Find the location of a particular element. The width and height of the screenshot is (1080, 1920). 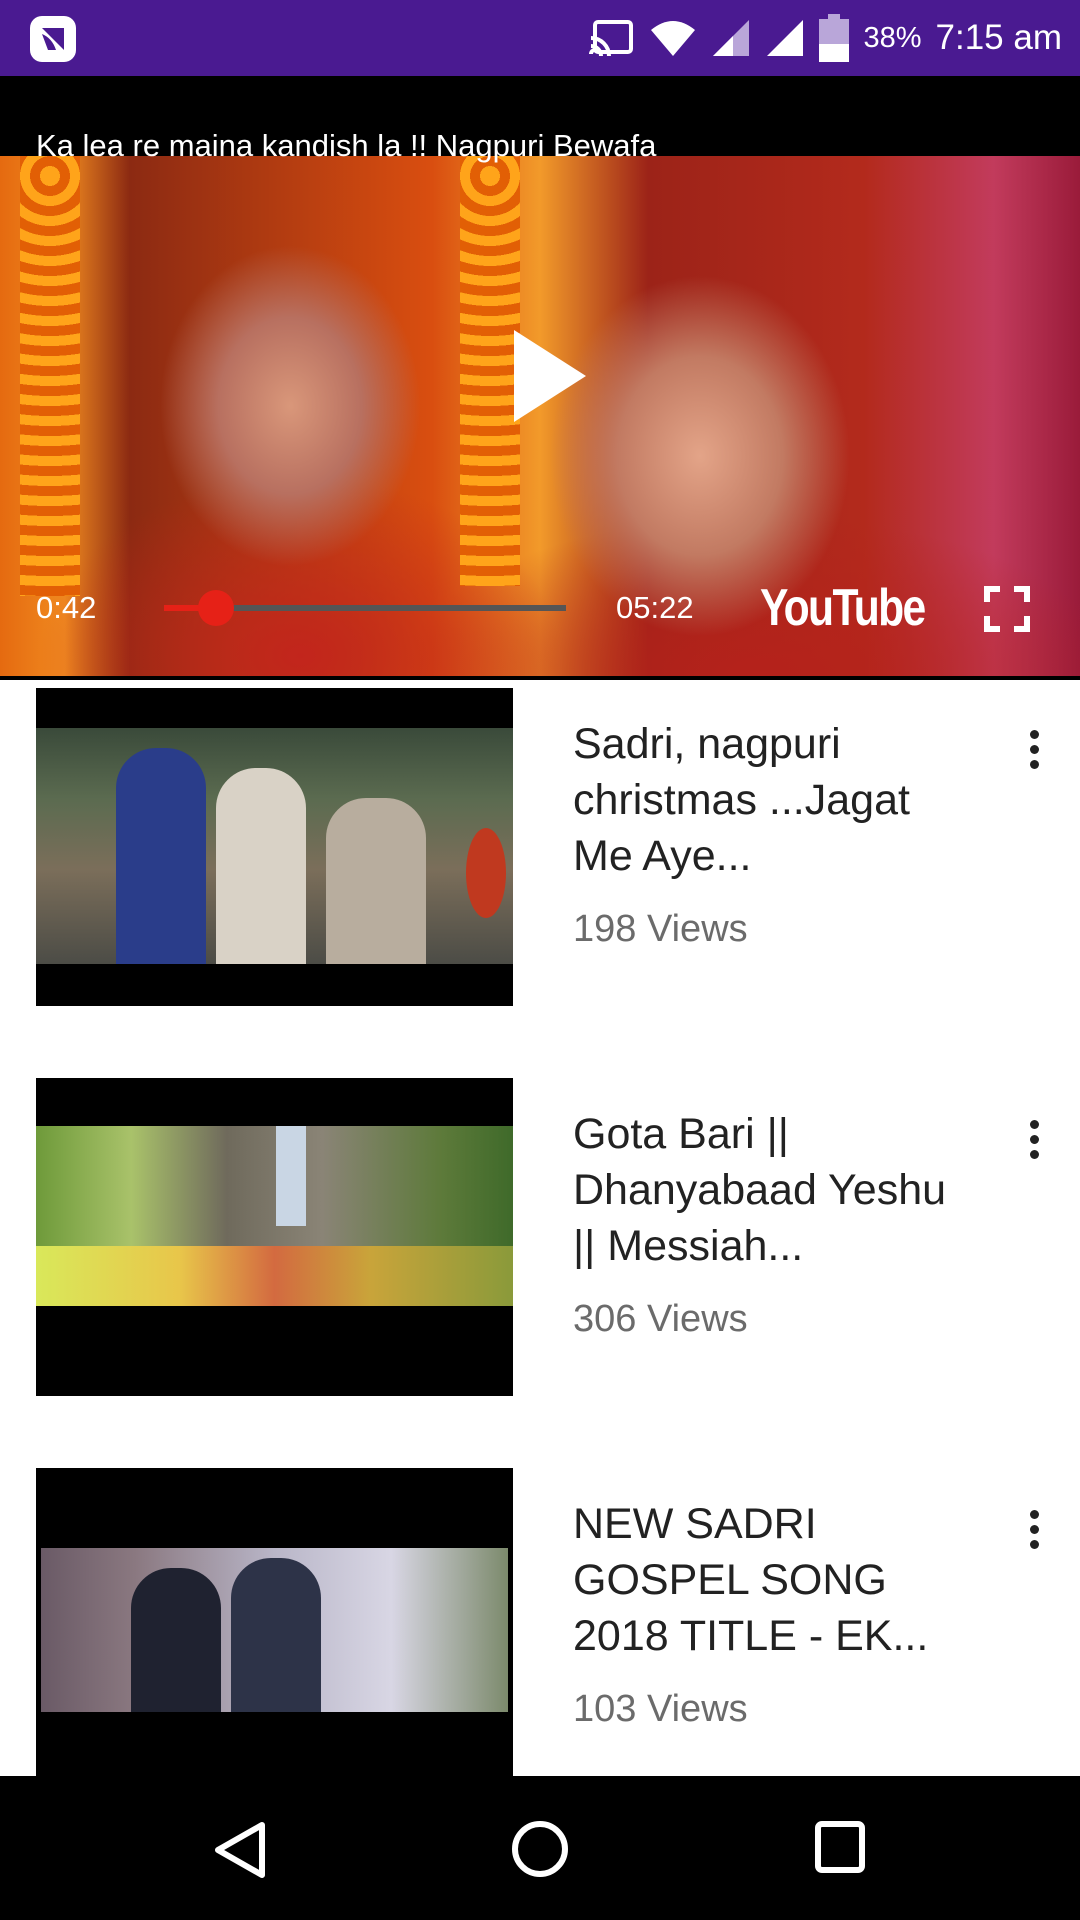

total-time: 05:22 is located at coordinates (655, 607).